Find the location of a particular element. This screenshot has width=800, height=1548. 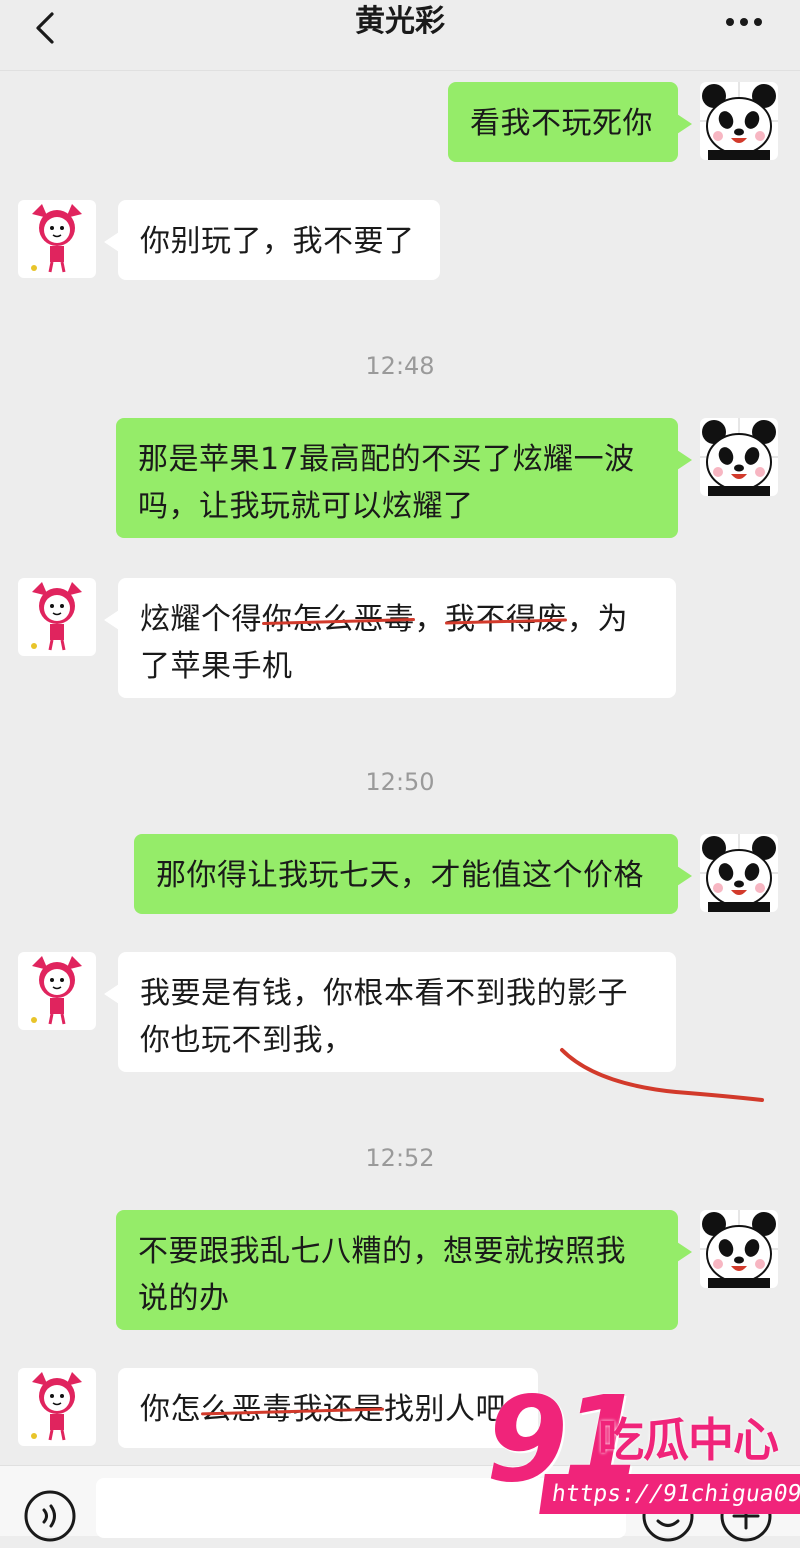

message-bubble-sent: 那是苹果17最高配的不买了炫耀一波吗，让我玩就可以炫耀了 is located at coordinates (404, 478).